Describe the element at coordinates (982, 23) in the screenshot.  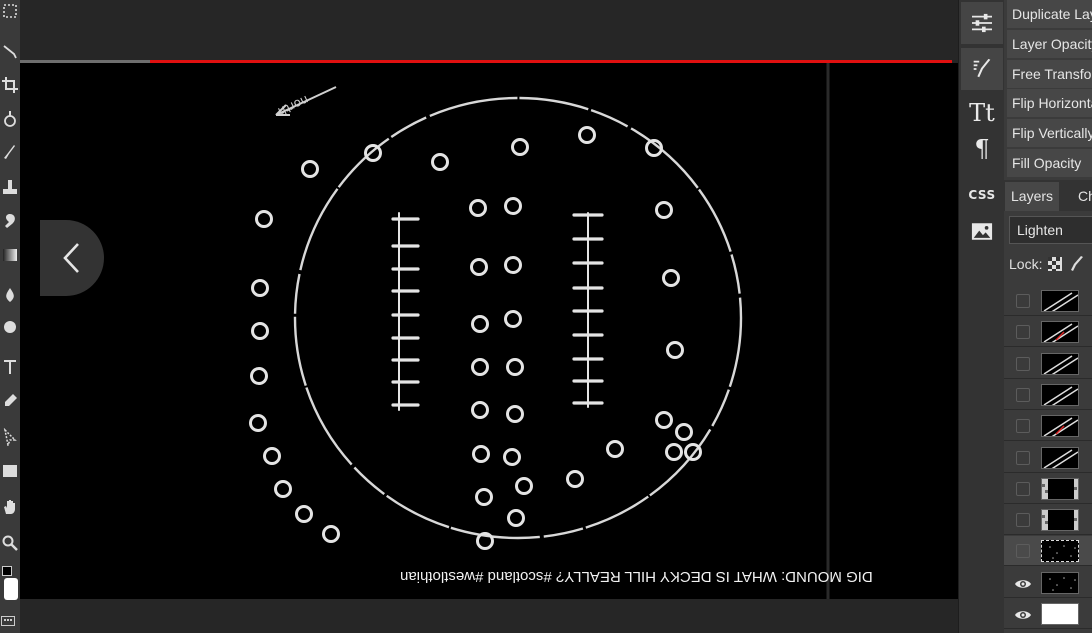
I see `adjustments-icon` at that location.